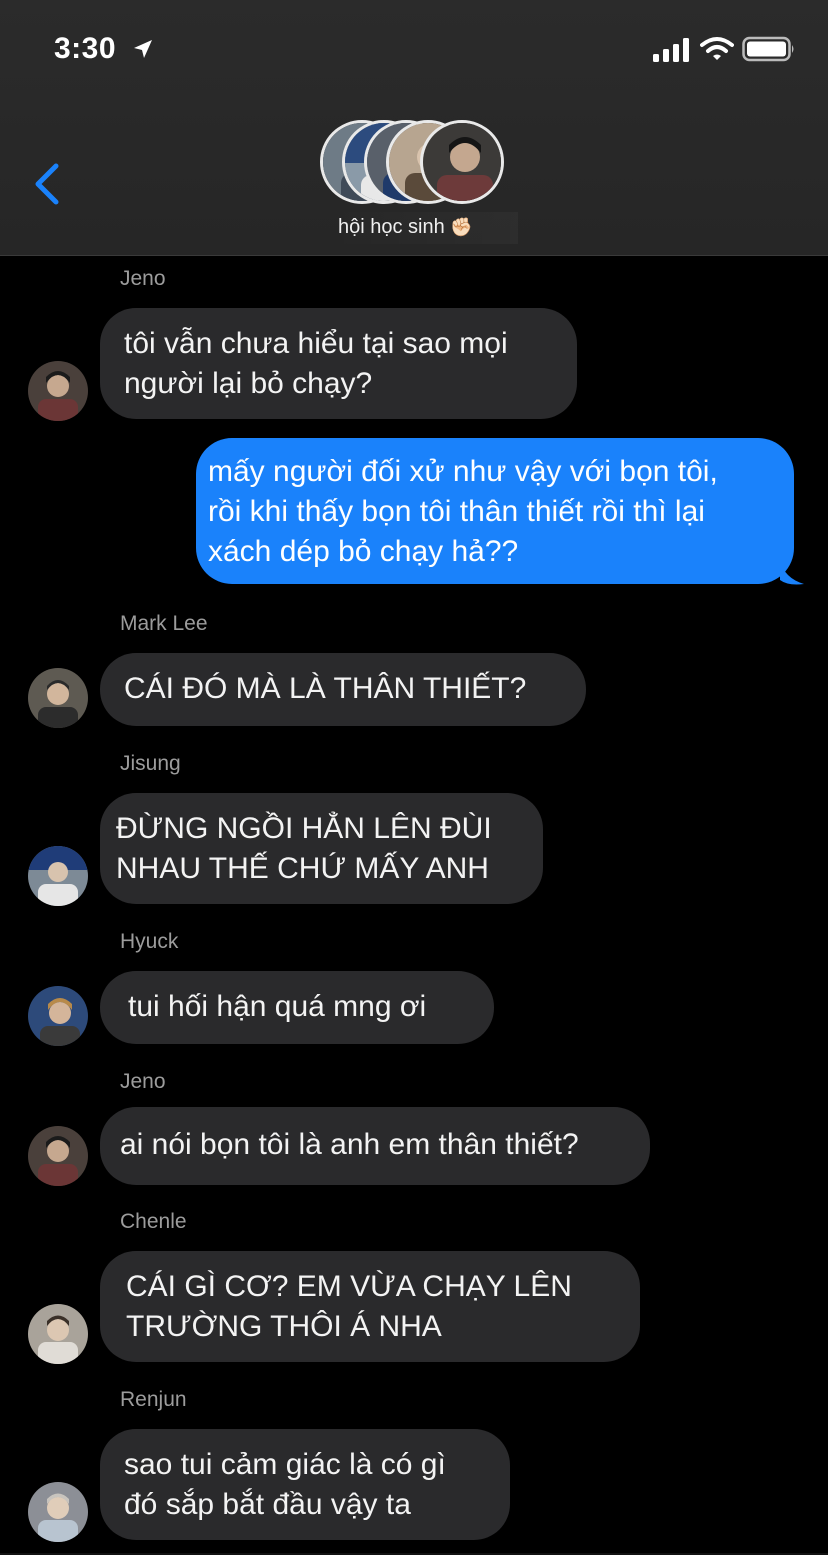 This screenshot has height=1555, width=828. What do you see at coordinates (768, 49) in the screenshot?
I see `battery-icon` at bounding box center [768, 49].